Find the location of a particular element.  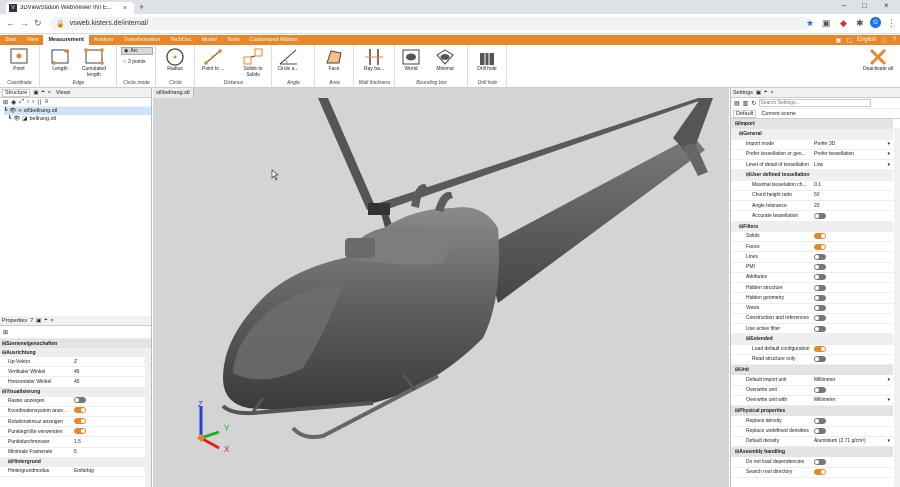

minimal-button: Minimal is located at coordinates (445, 60).